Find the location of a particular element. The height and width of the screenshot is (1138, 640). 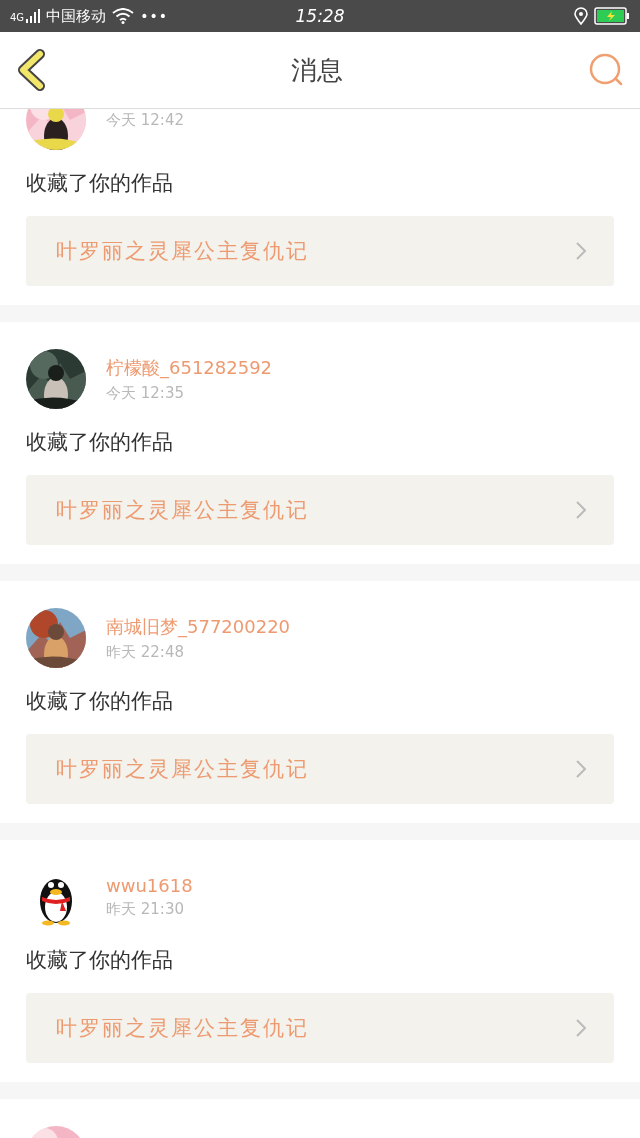

network-type: 4G is located at coordinates (17, 17).